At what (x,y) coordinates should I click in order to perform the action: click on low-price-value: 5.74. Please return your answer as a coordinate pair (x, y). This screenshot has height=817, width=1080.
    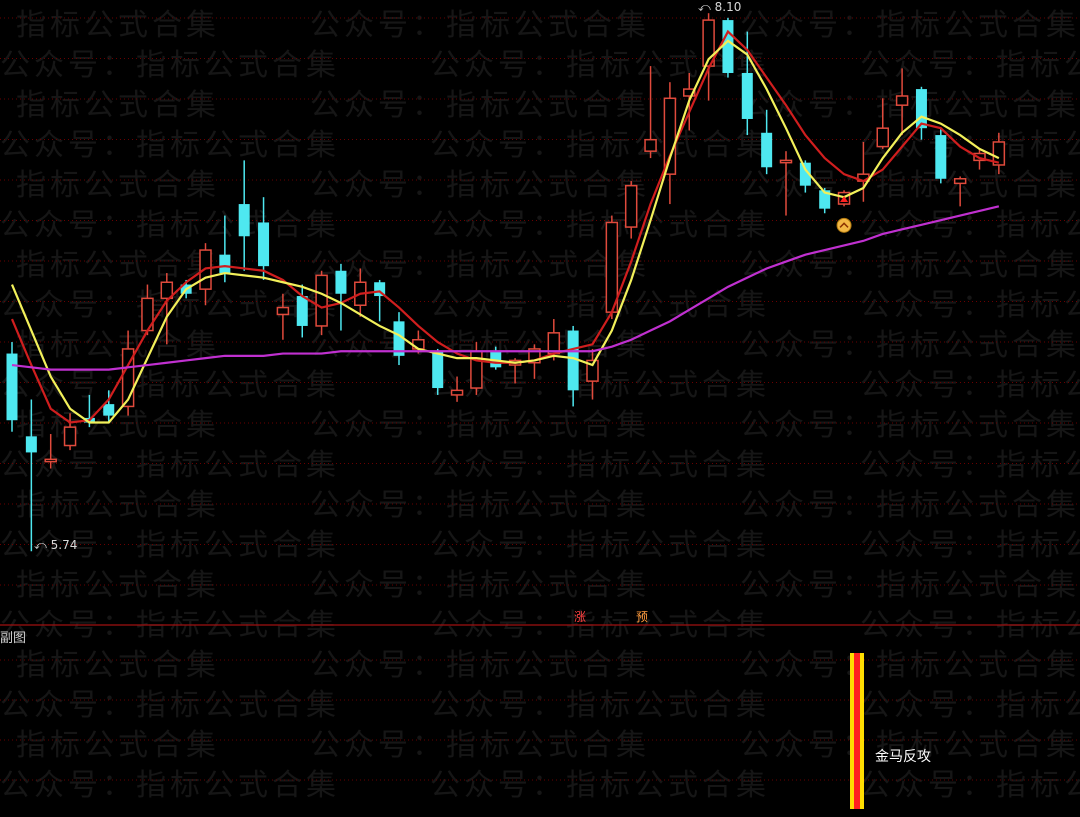
    Looking at the image, I should click on (64, 545).